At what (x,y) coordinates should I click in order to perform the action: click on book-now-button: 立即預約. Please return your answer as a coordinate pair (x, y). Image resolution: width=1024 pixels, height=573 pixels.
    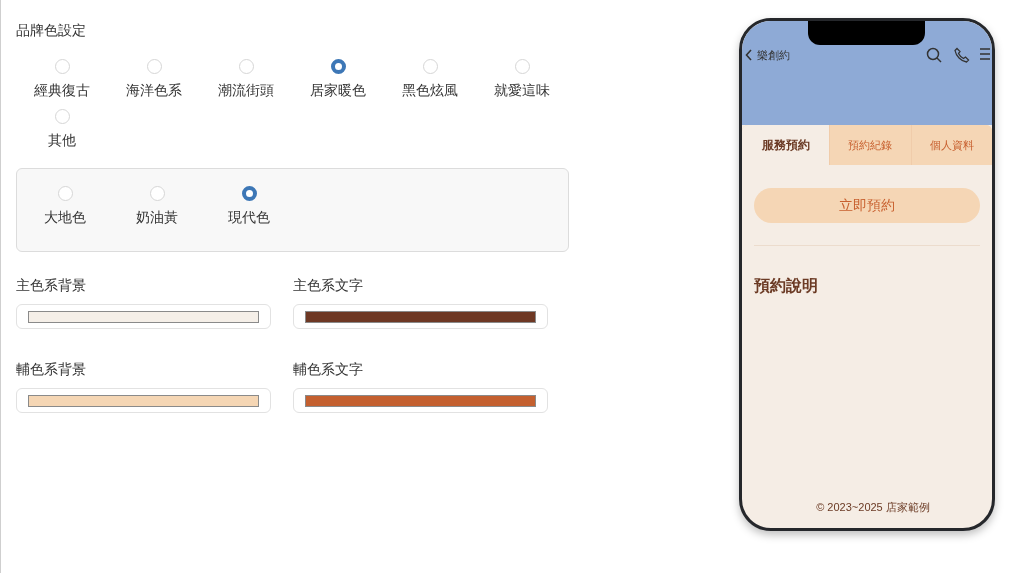
    Looking at the image, I should click on (867, 205).